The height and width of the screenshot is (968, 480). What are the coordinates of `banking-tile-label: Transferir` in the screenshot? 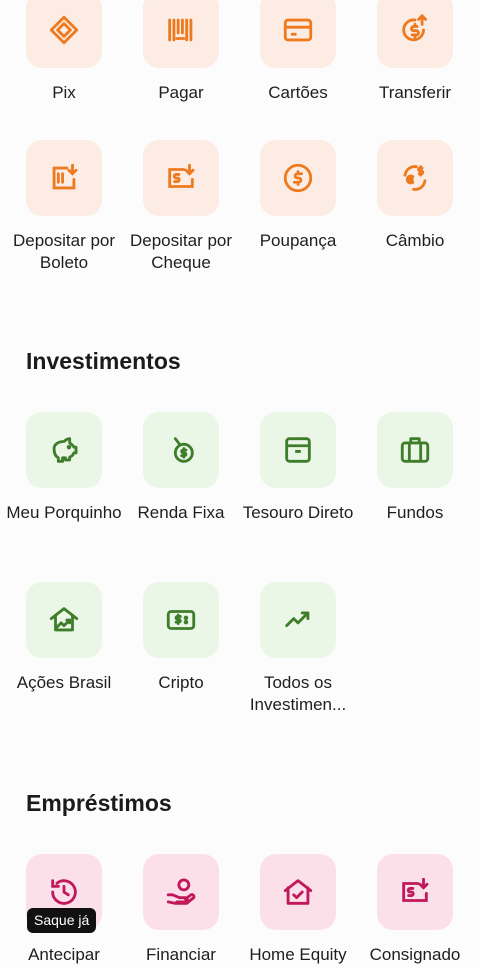 It's located at (415, 92).